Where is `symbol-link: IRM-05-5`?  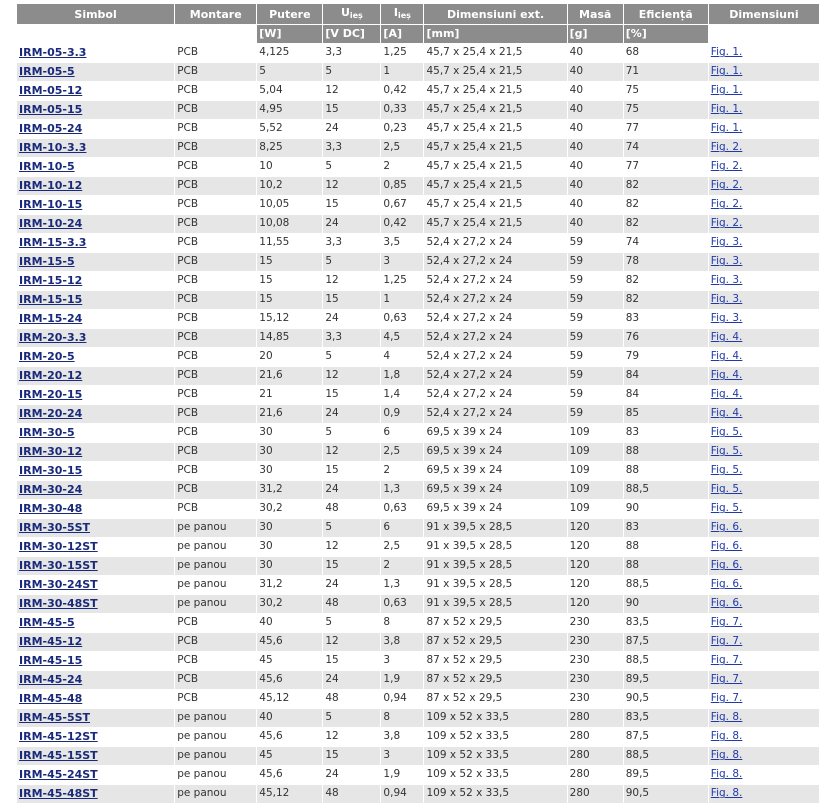 symbol-link: IRM-05-5 is located at coordinates (47, 71).